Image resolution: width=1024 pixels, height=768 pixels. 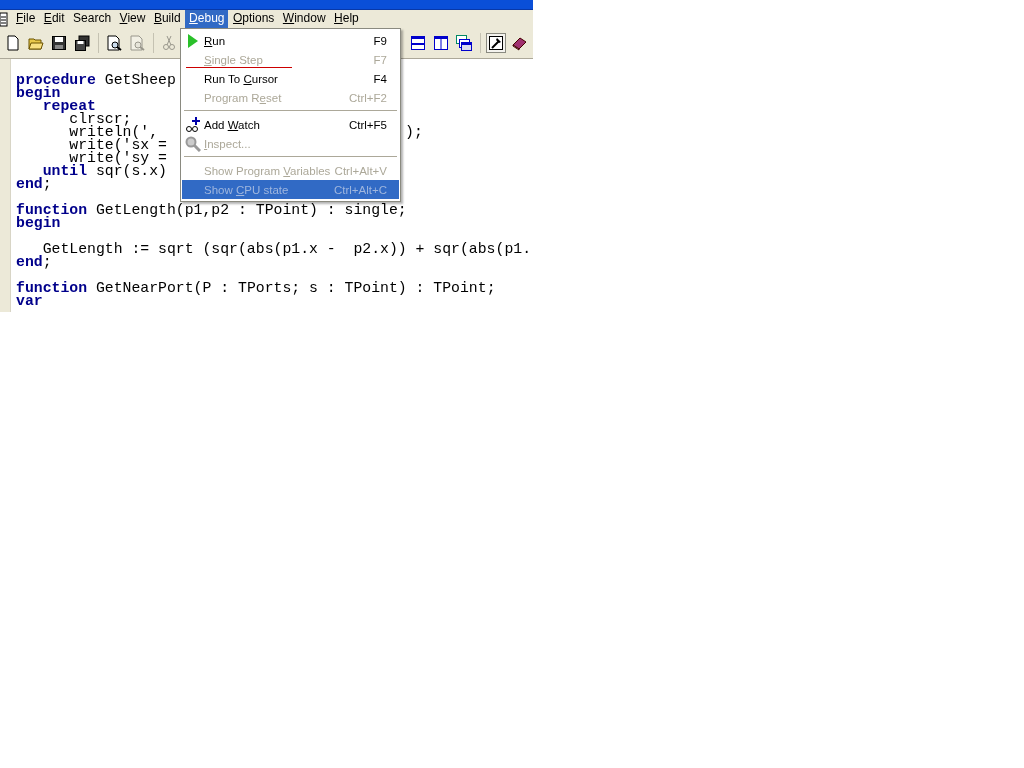 I want to click on menu-item: Help, so click(x=346, y=19).